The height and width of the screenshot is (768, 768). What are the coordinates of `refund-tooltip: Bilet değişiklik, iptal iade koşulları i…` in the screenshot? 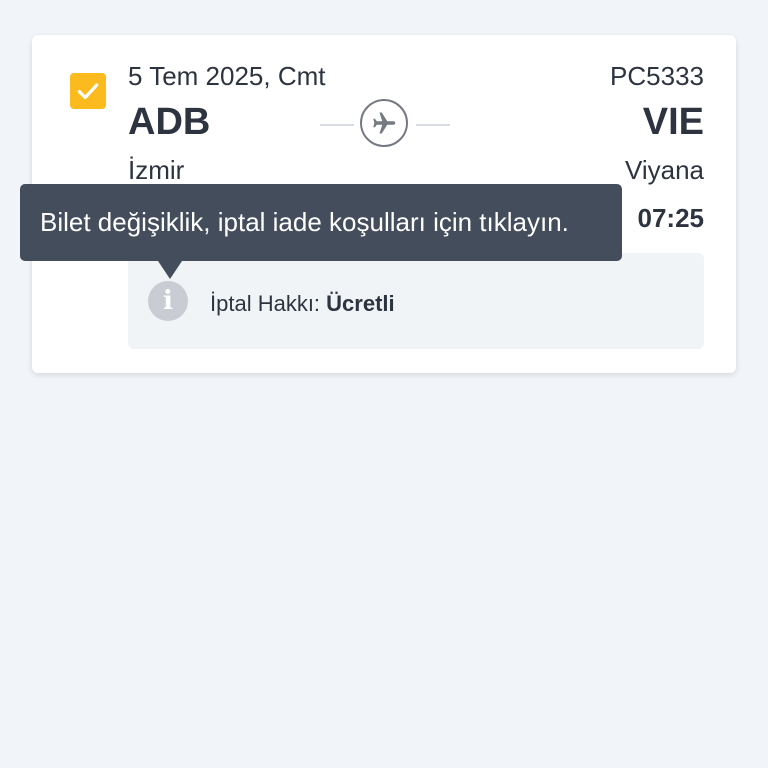 It's located at (321, 231).